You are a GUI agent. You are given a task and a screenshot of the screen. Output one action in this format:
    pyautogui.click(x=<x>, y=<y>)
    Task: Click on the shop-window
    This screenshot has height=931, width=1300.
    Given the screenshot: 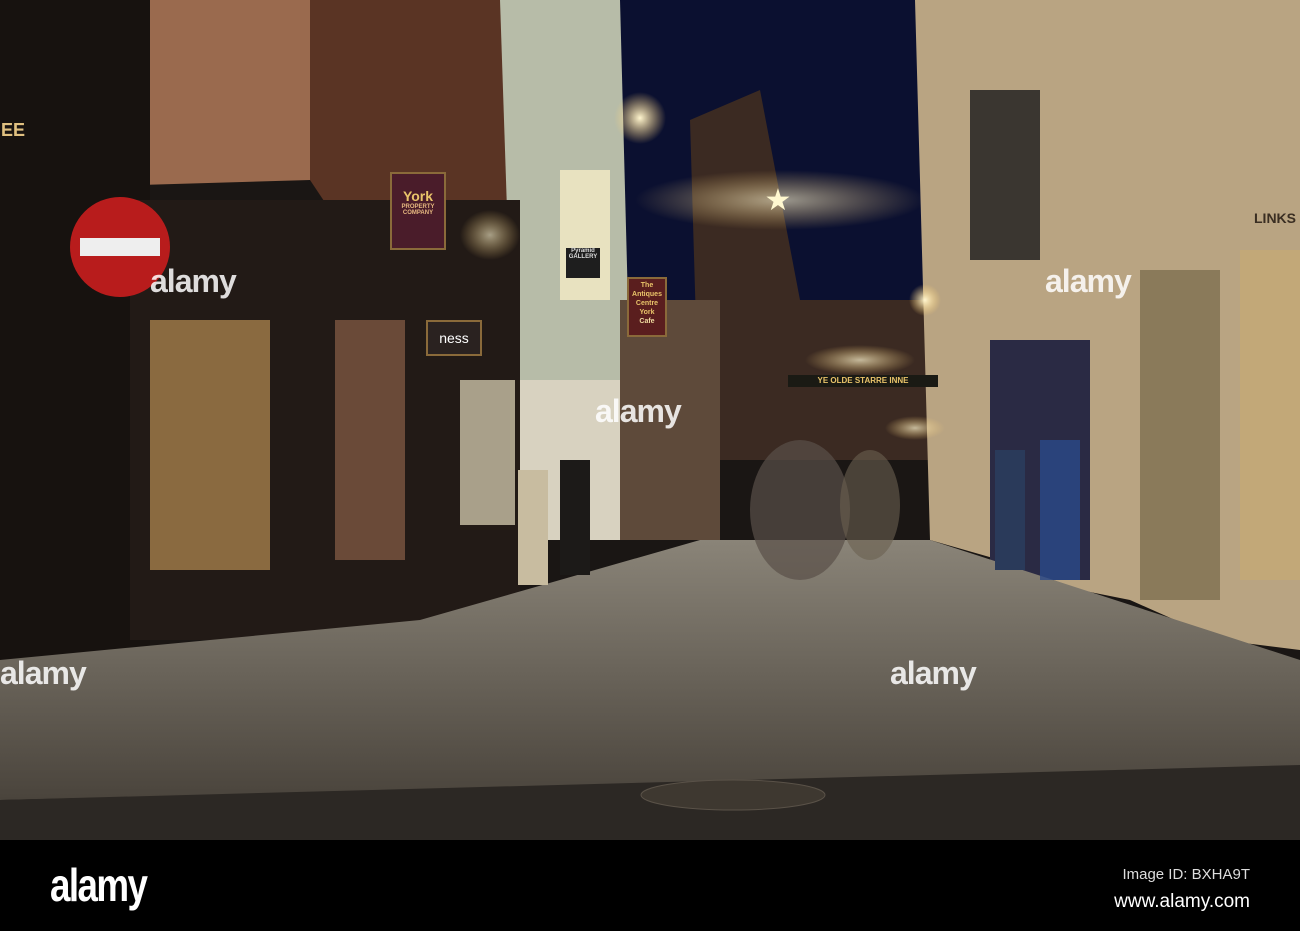 What is the action you would take?
    pyautogui.click(x=210, y=445)
    